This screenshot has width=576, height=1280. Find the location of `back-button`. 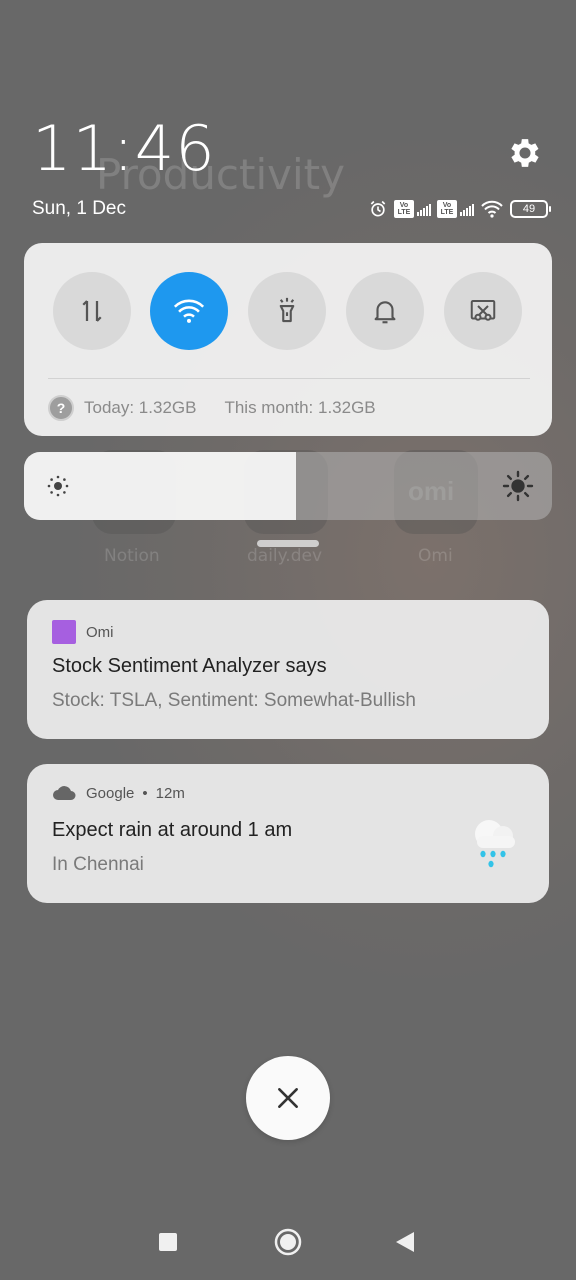

back-button is located at coordinates (405, 1242).